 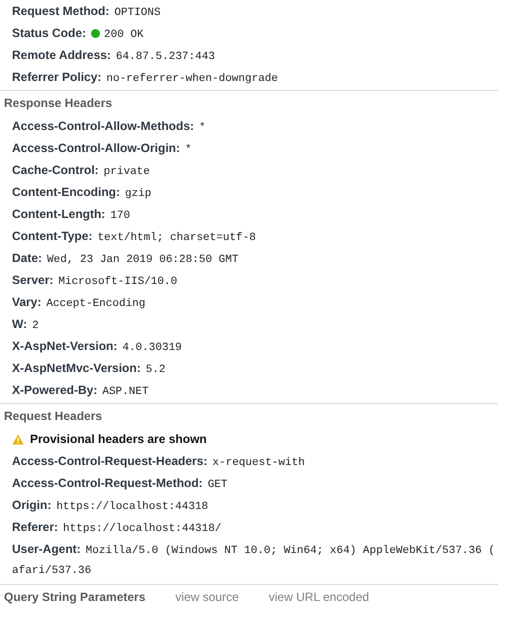 I want to click on header-value: 170, so click(x=120, y=216).